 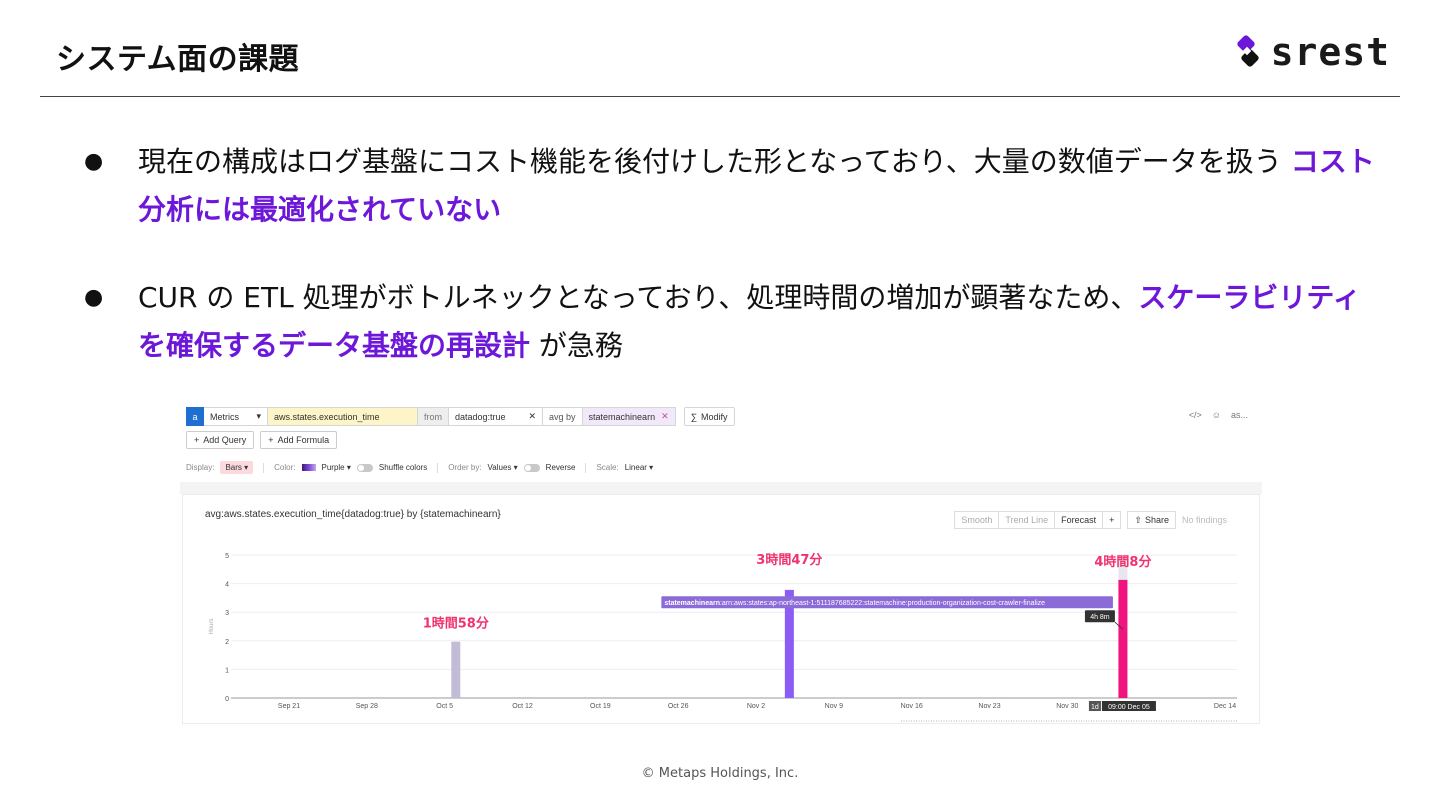 I want to click on add-formula-button: + Add Formula, so click(x=299, y=440).